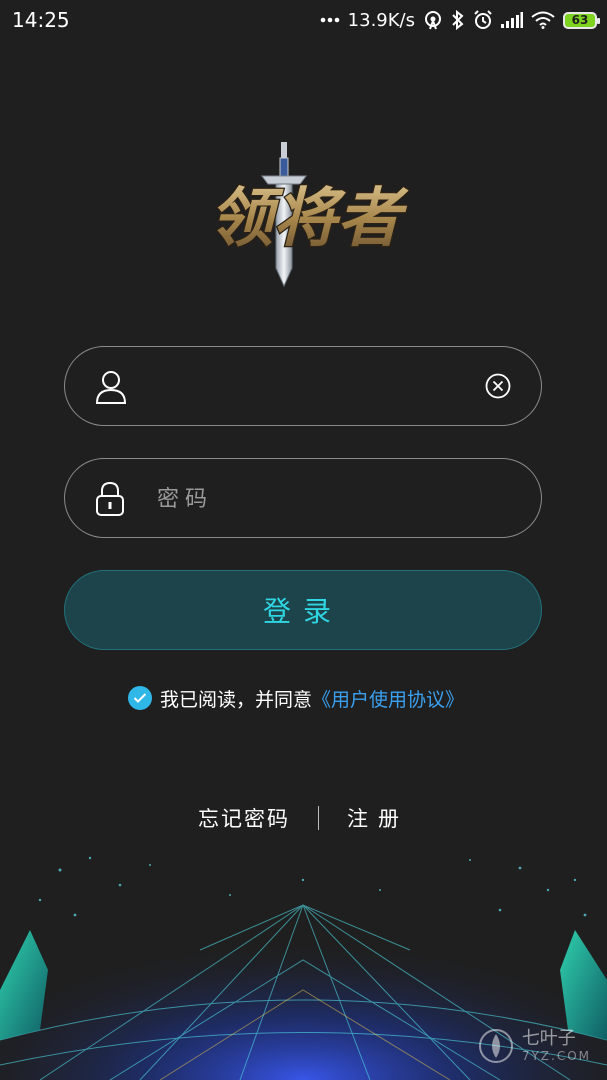  I want to click on password-input, so click(342, 499).